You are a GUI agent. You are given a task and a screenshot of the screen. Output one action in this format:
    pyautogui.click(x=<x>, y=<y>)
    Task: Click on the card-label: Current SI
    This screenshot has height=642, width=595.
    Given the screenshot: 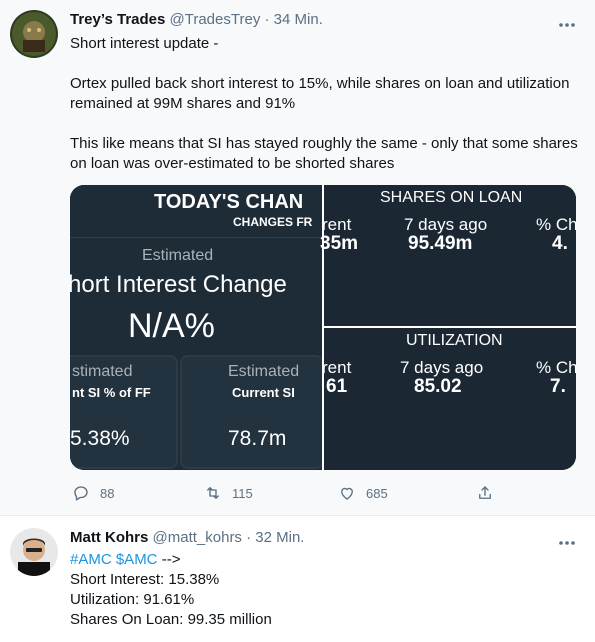 What is the action you would take?
    pyautogui.click(x=263, y=392)
    